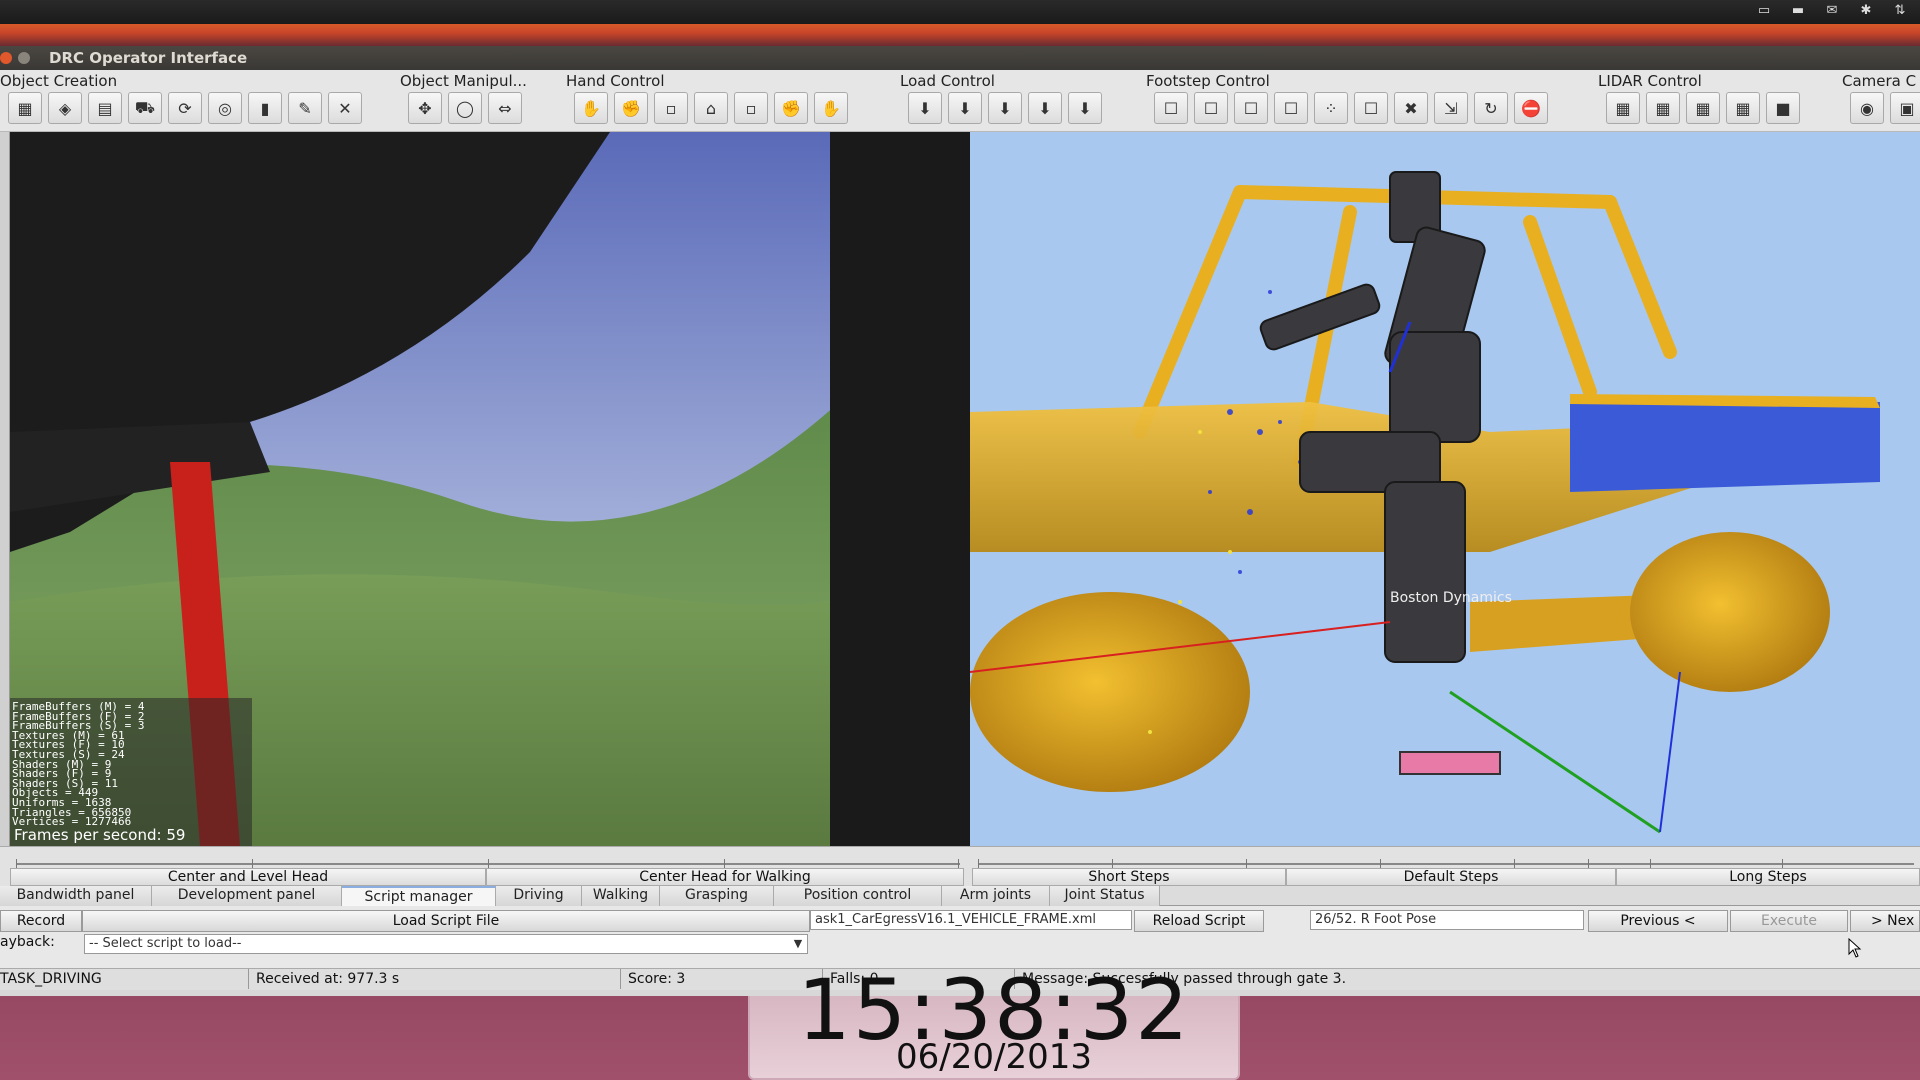 This screenshot has height=1080, width=1920. Describe the element at coordinates (1768, 877) in the screenshot. I see `long-steps-button: Long Steps` at that location.